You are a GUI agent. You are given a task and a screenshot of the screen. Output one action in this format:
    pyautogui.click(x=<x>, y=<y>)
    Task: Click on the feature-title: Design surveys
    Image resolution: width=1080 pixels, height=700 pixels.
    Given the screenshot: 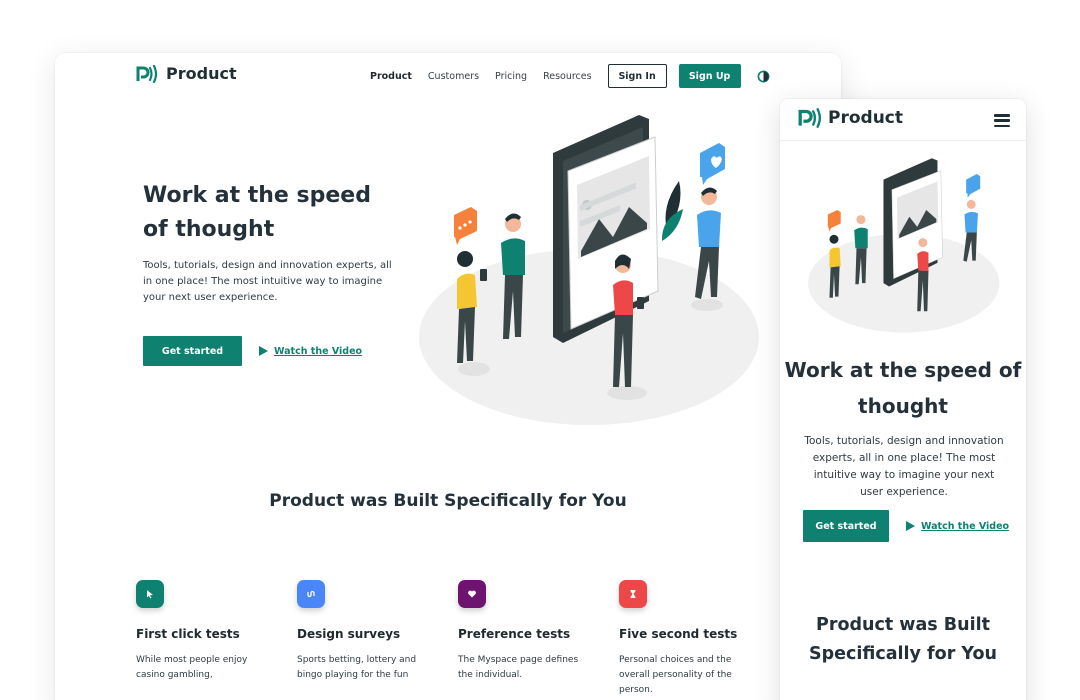 What is the action you would take?
    pyautogui.click(x=349, y=634)
    